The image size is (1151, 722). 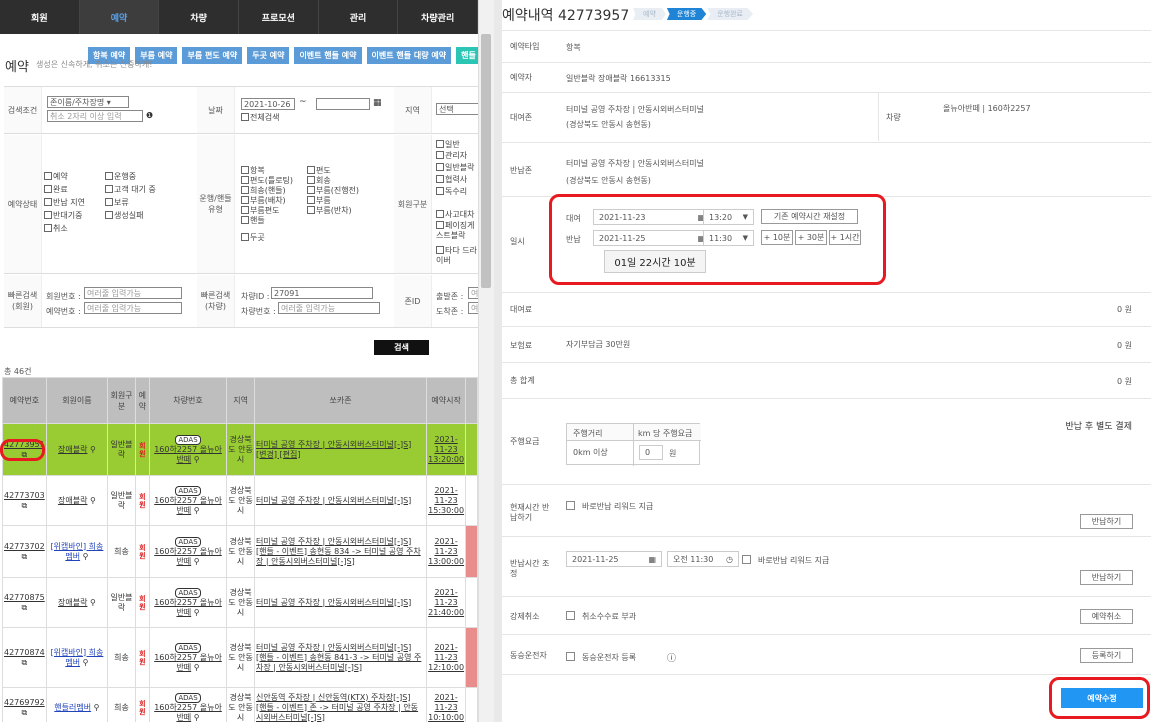 I want to click on nav-reservation: 예약, so click(x=119, y=17).